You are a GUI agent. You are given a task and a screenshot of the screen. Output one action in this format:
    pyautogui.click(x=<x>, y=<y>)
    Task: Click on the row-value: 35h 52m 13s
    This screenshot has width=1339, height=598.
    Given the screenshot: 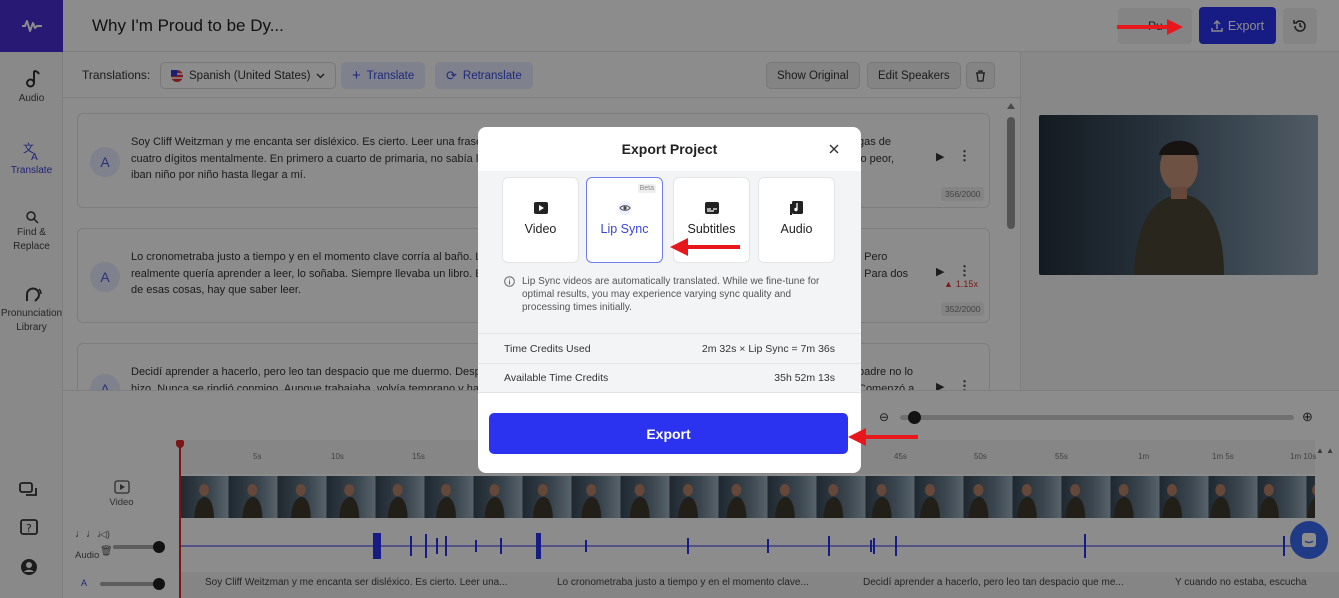 What is the action you would take?
    pyautogui.click(x=804, y=378)
    